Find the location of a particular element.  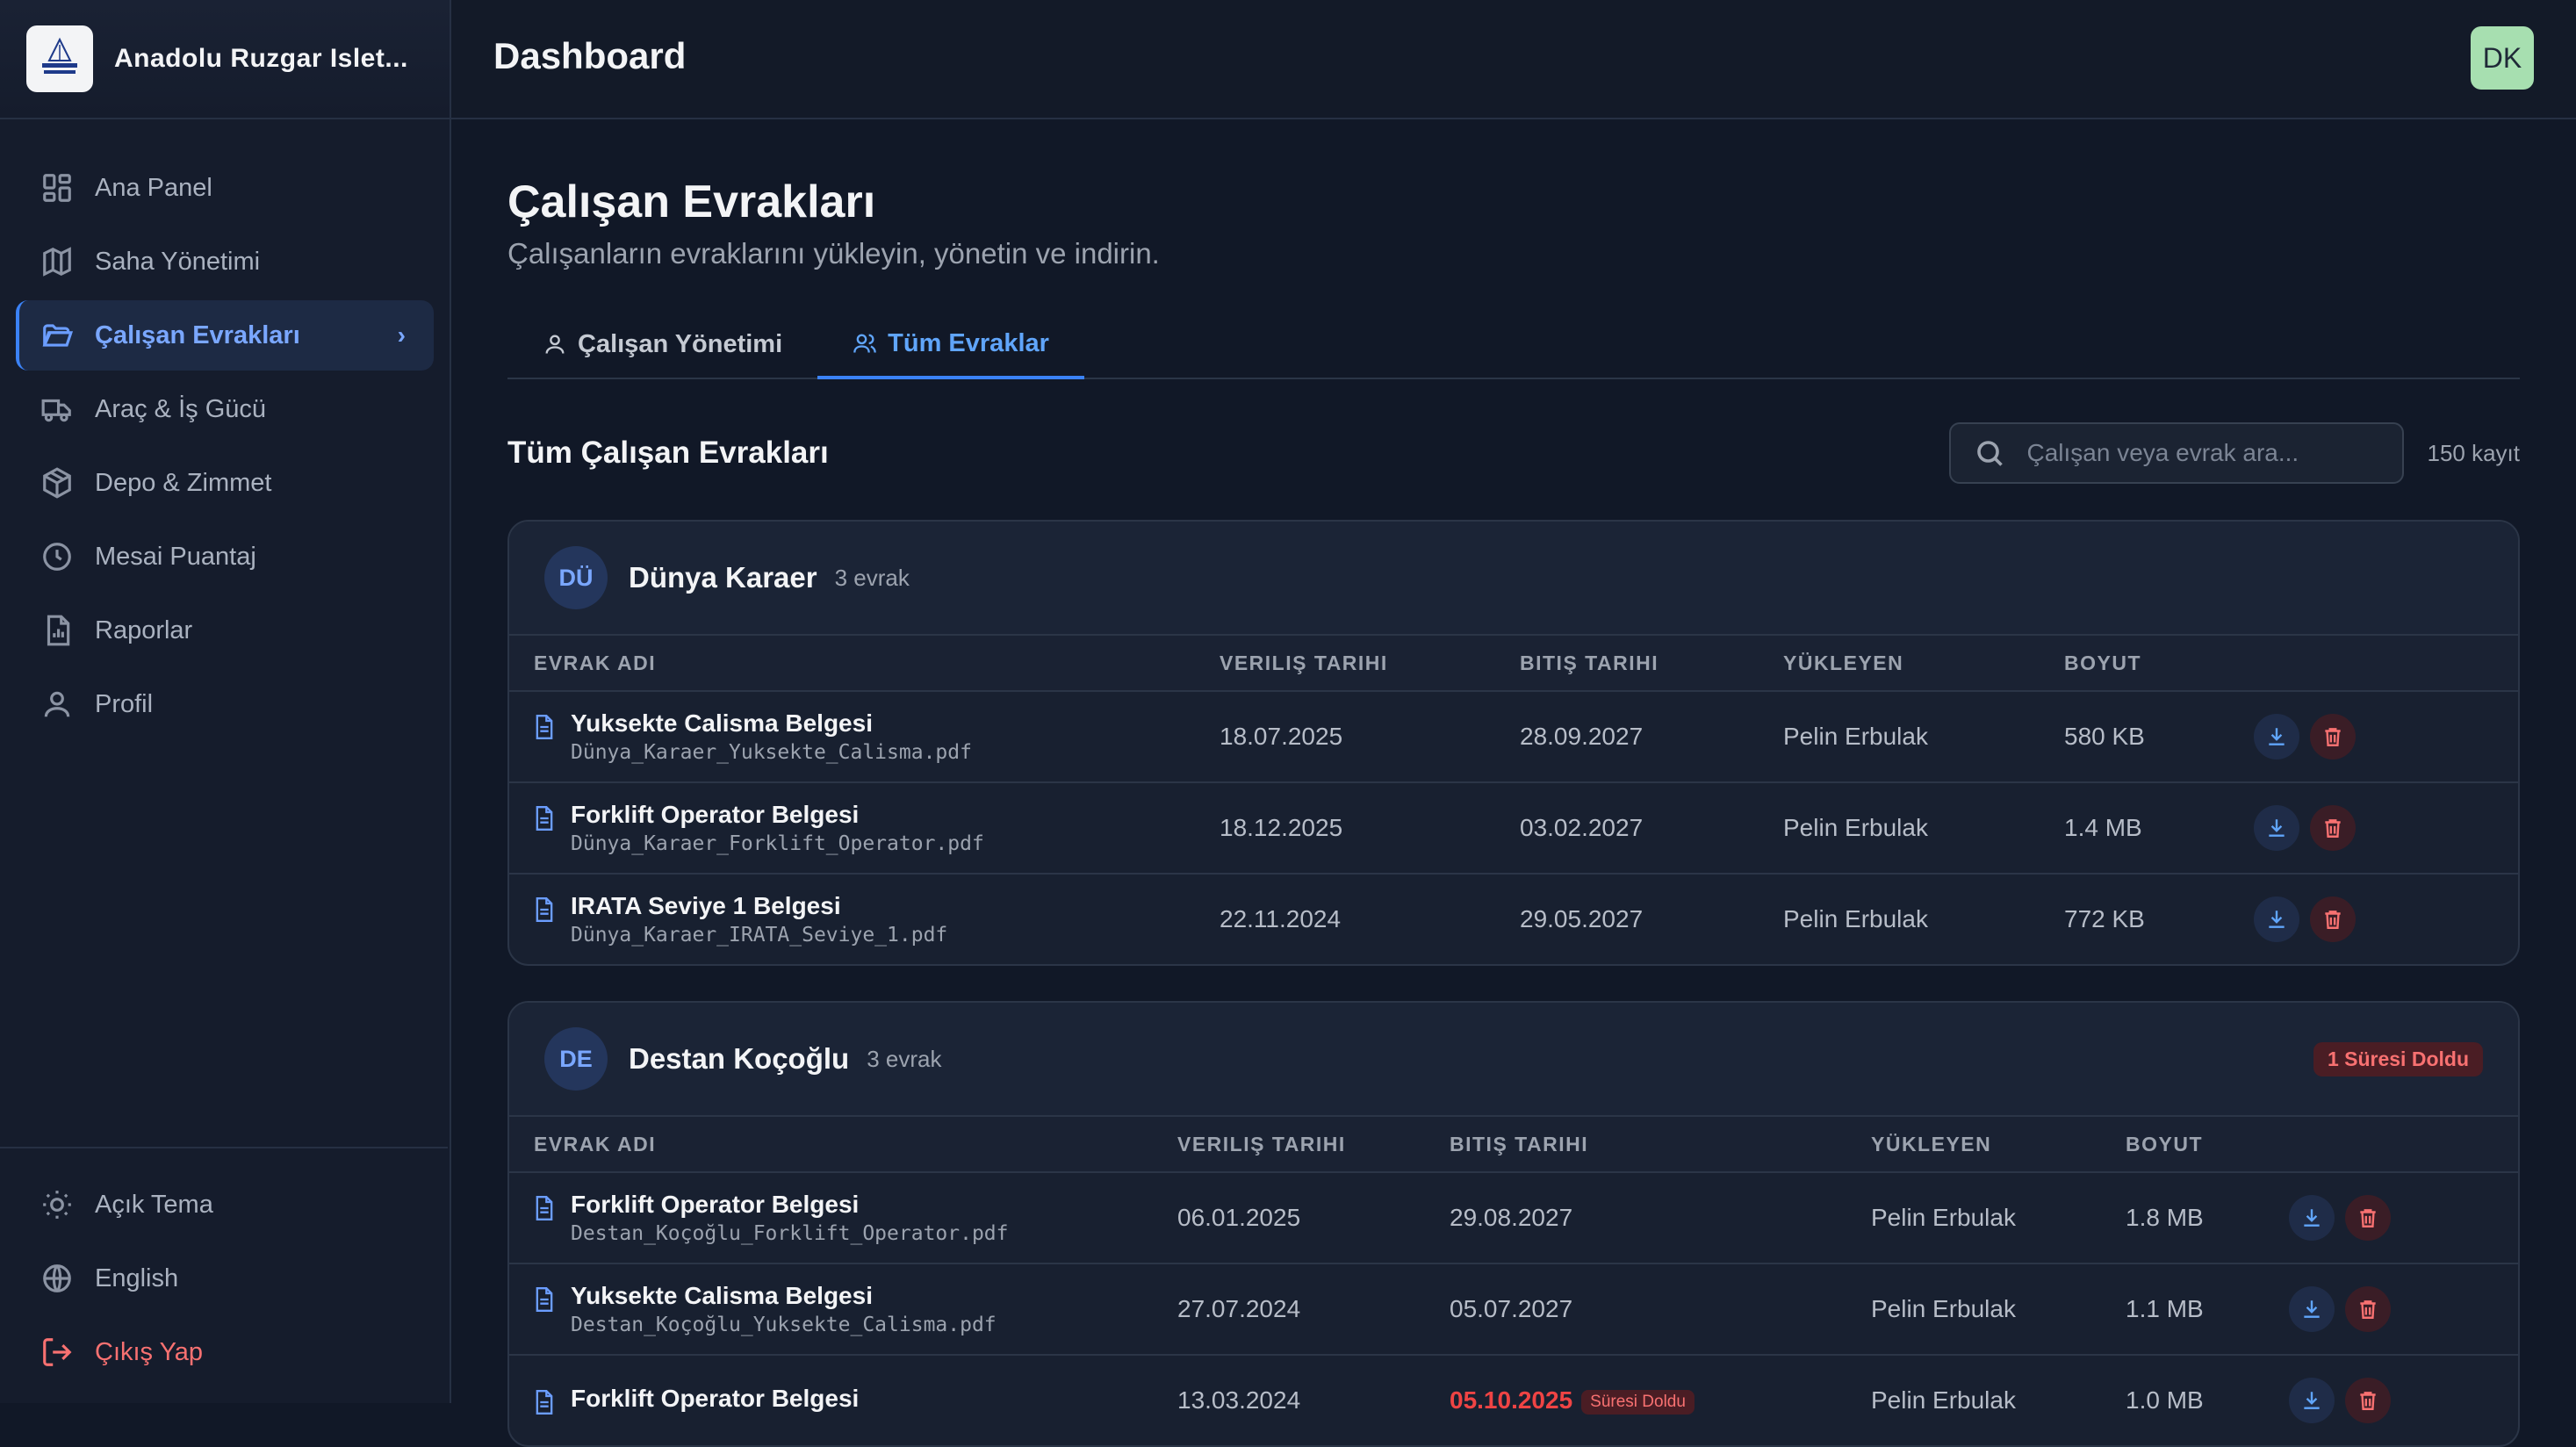

sidebar-item-profil: Profil is located at coordinates (225, 704).